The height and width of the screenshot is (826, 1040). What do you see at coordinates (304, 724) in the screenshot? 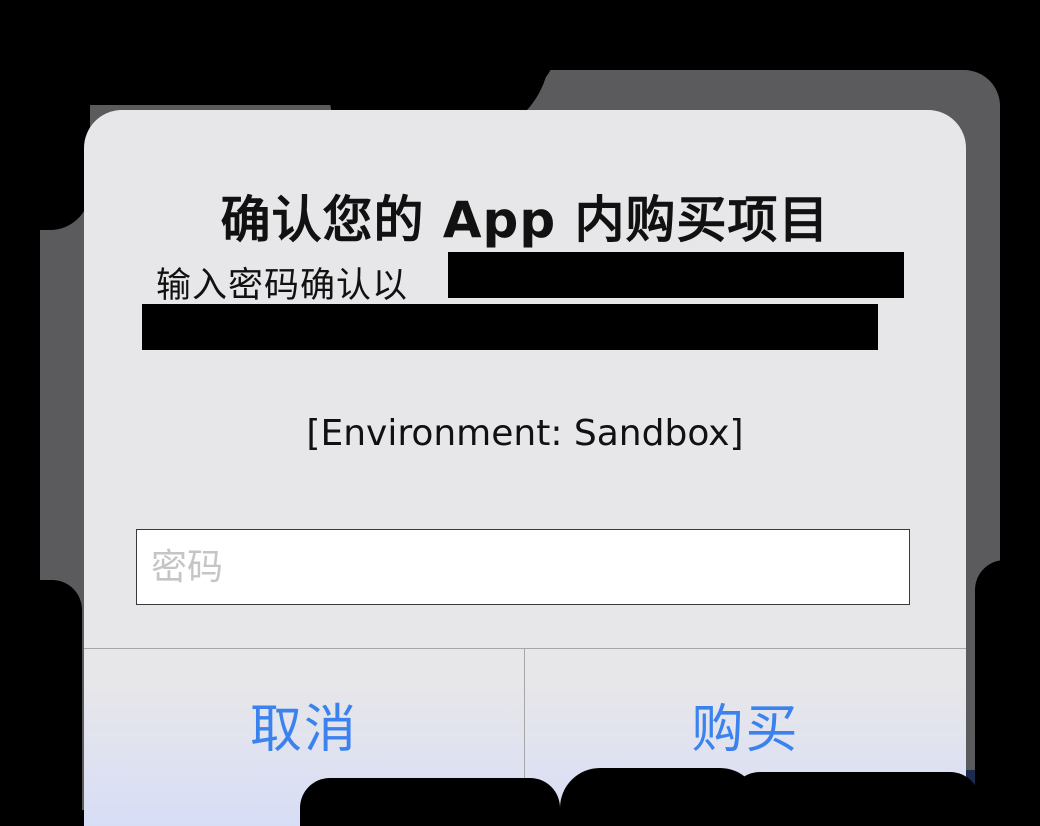
I see `cancel-button: 取消` at bounding box center [304, 724].